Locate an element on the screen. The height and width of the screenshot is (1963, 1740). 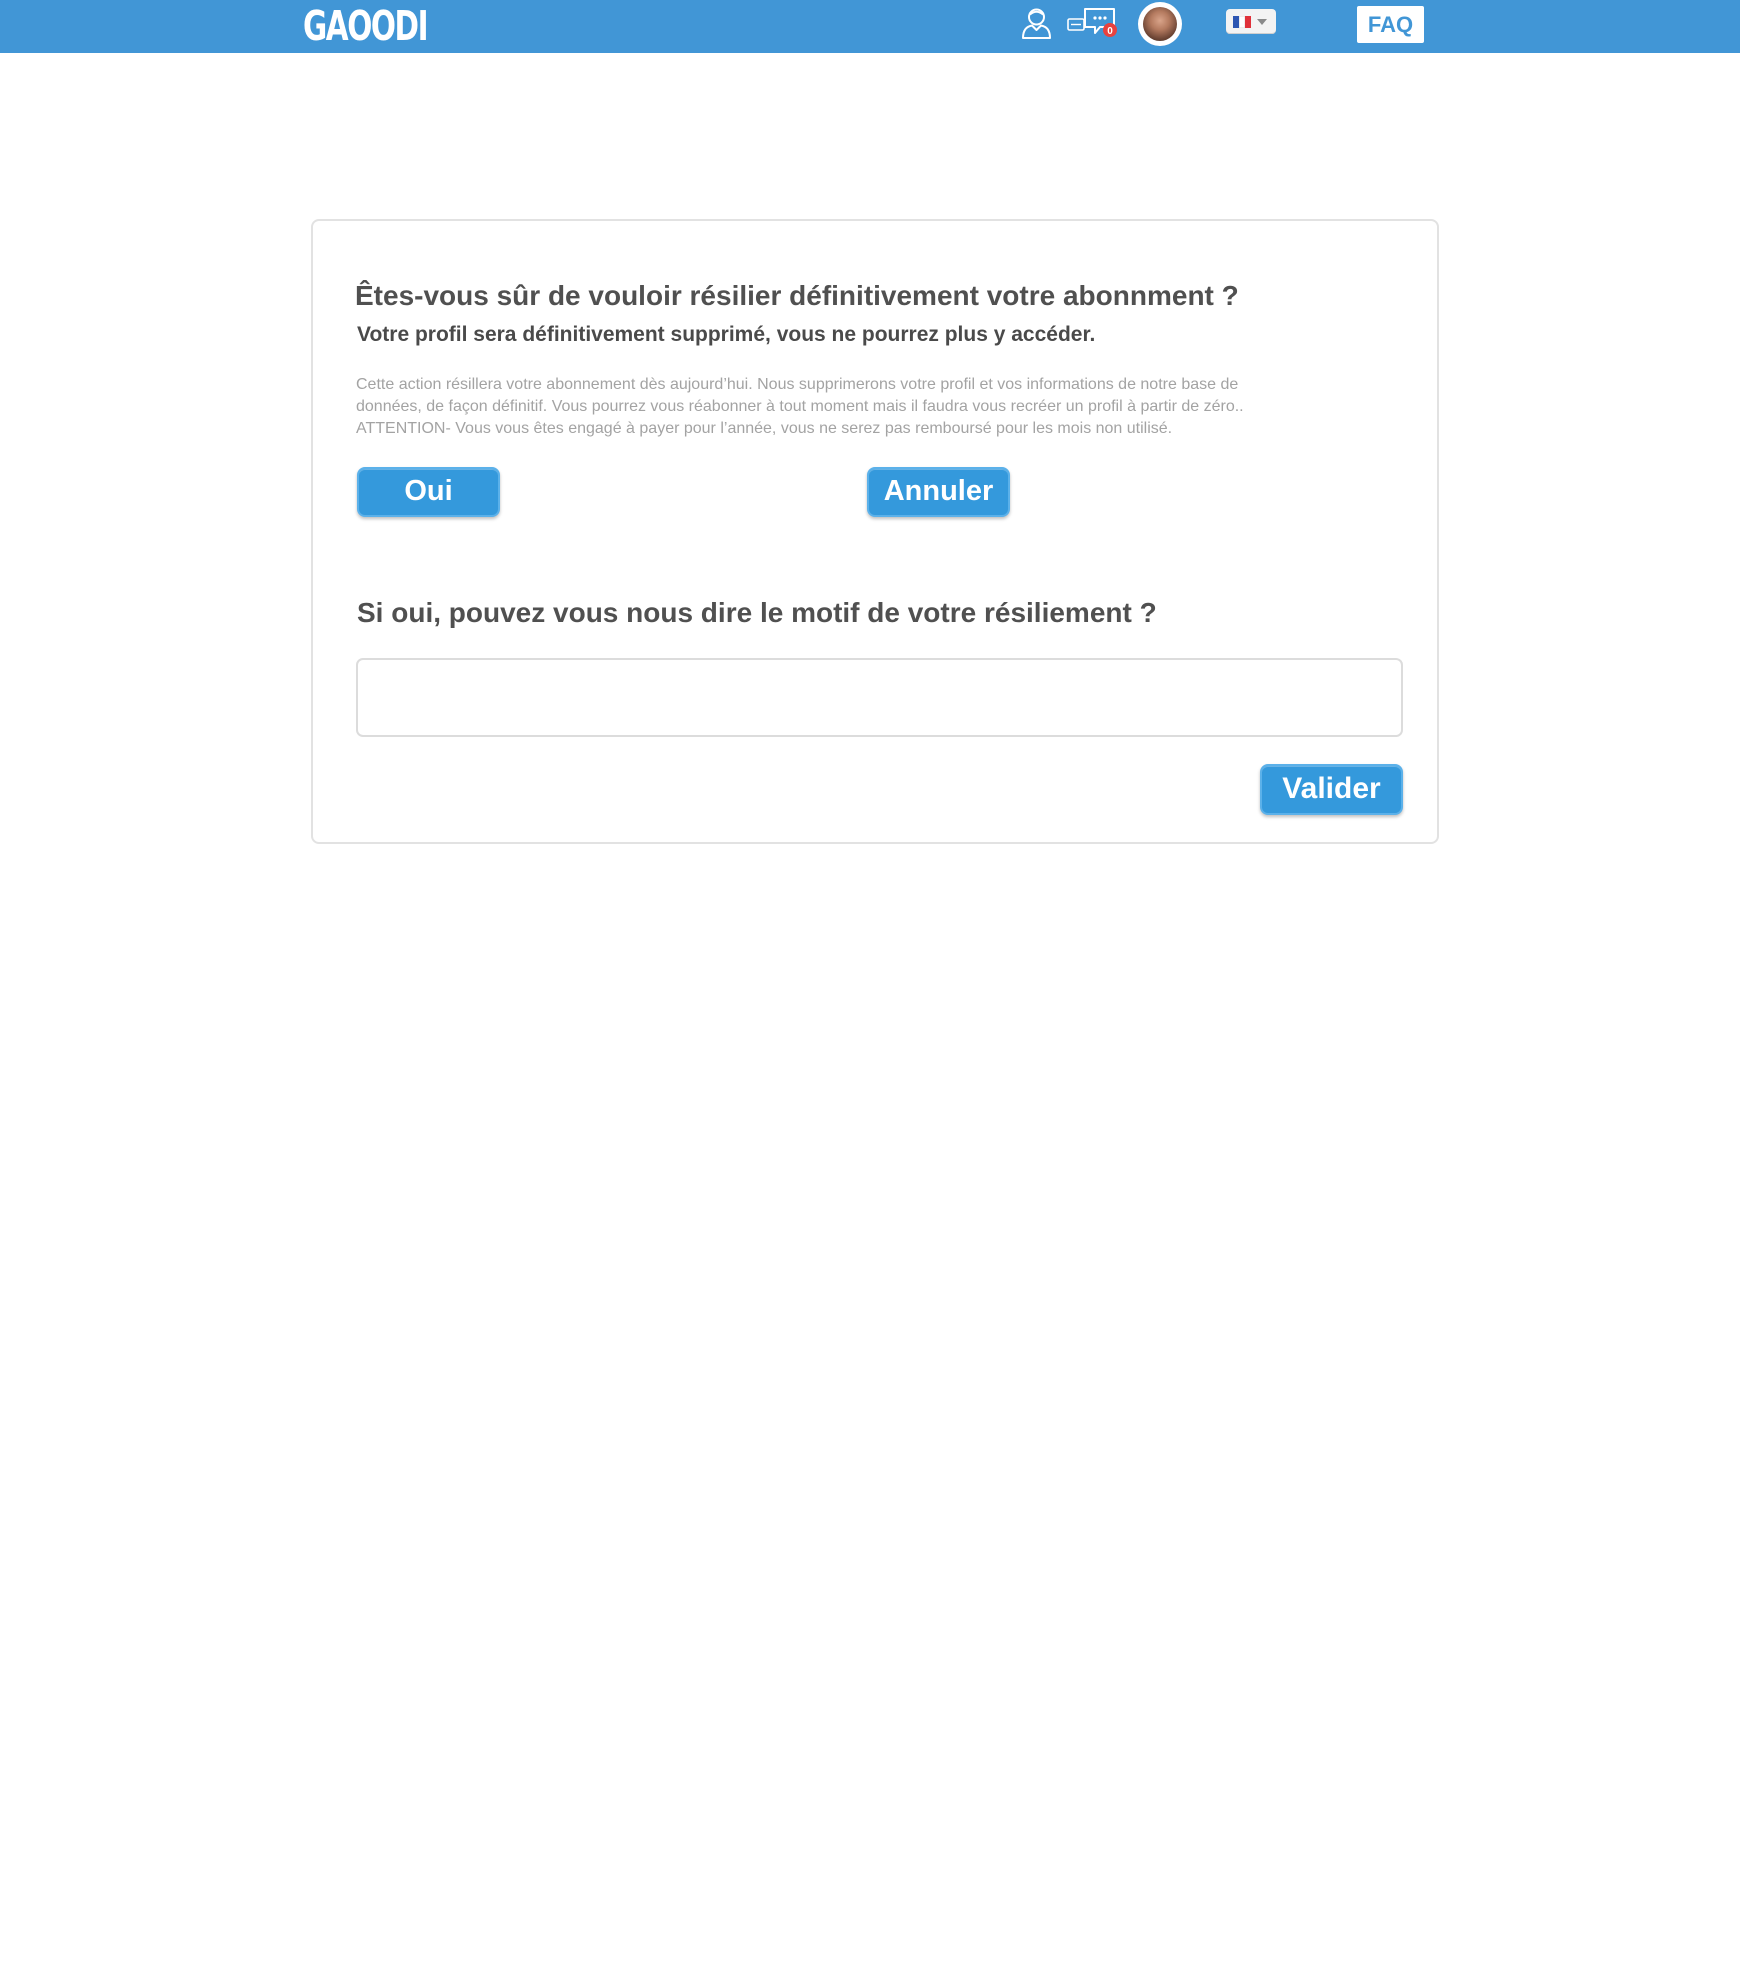
notification-count: 0 is located at coordinates (1110, 31).